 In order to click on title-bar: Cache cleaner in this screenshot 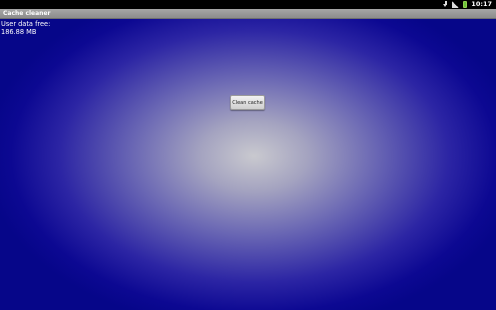, I will do `click(248, 14)`.